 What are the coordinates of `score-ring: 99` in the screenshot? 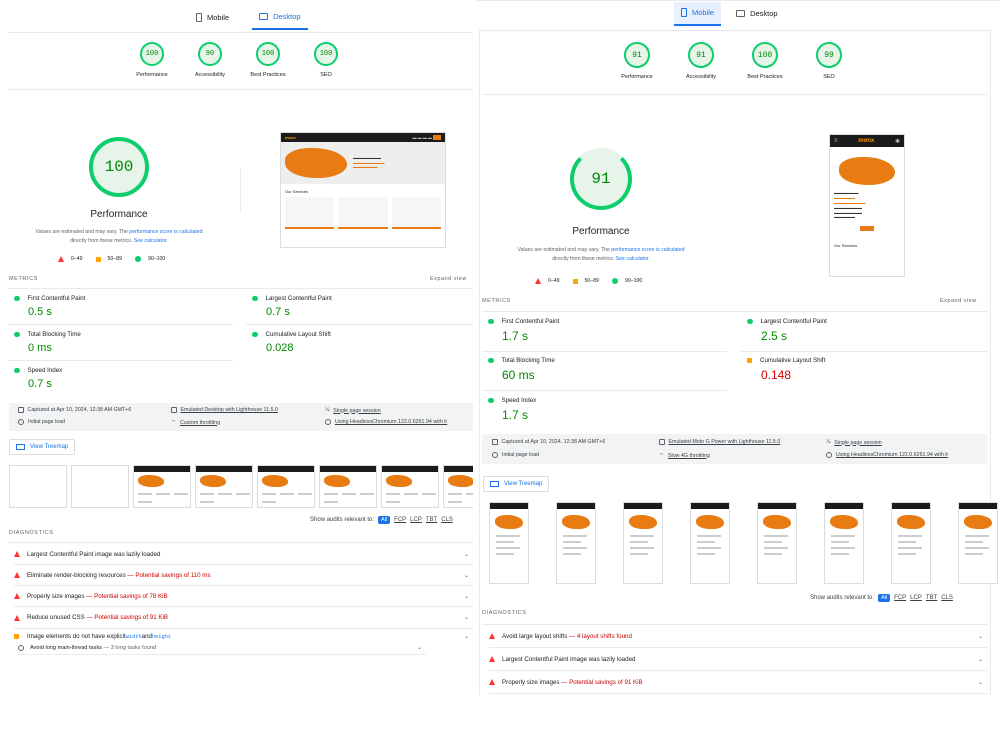 It's located at (829, 55).